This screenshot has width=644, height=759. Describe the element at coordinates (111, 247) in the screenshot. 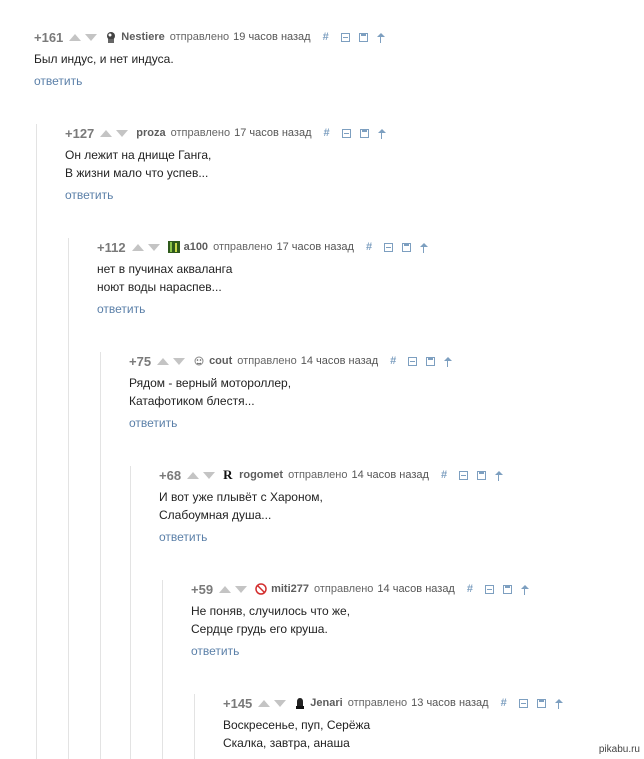

I see `comment-rating: +112` at that location.